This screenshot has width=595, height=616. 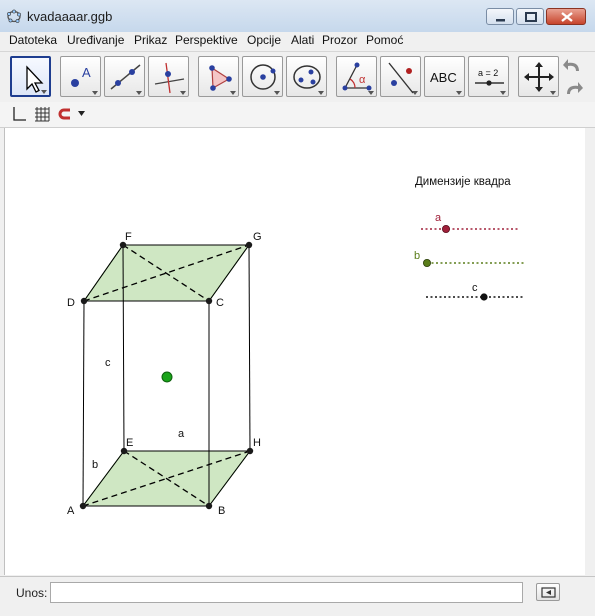 What do you see at coordinates (108, 363) in the screenshot?
I see `edge-label-c: c` at bounding box center [108, 363].